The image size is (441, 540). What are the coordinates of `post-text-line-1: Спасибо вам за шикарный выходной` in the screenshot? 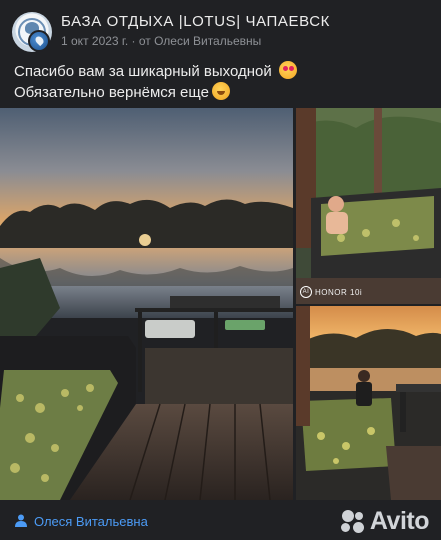 It's located at (221, 71).